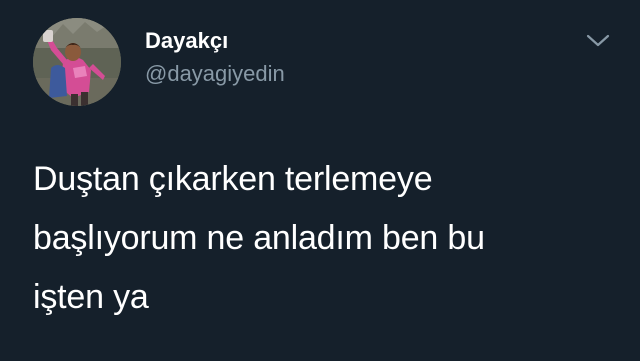 The width and height of the screenshot is (640, 361). Describe the element at coordinates (215, 74) in the screenshot. I see `author-handle: @dayagiyedin` at that location.